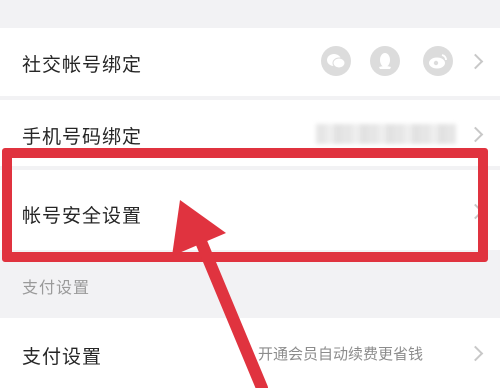 The image size is (500, 388). I want to click on social-binding-label: 社交帐号绑定, so click(82, 65).